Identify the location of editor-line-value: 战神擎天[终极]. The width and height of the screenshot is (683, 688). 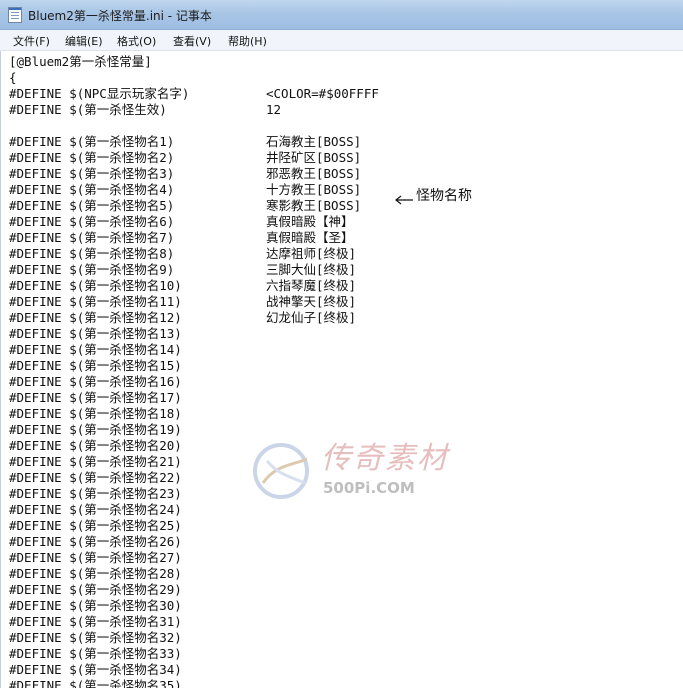
(311, 301).